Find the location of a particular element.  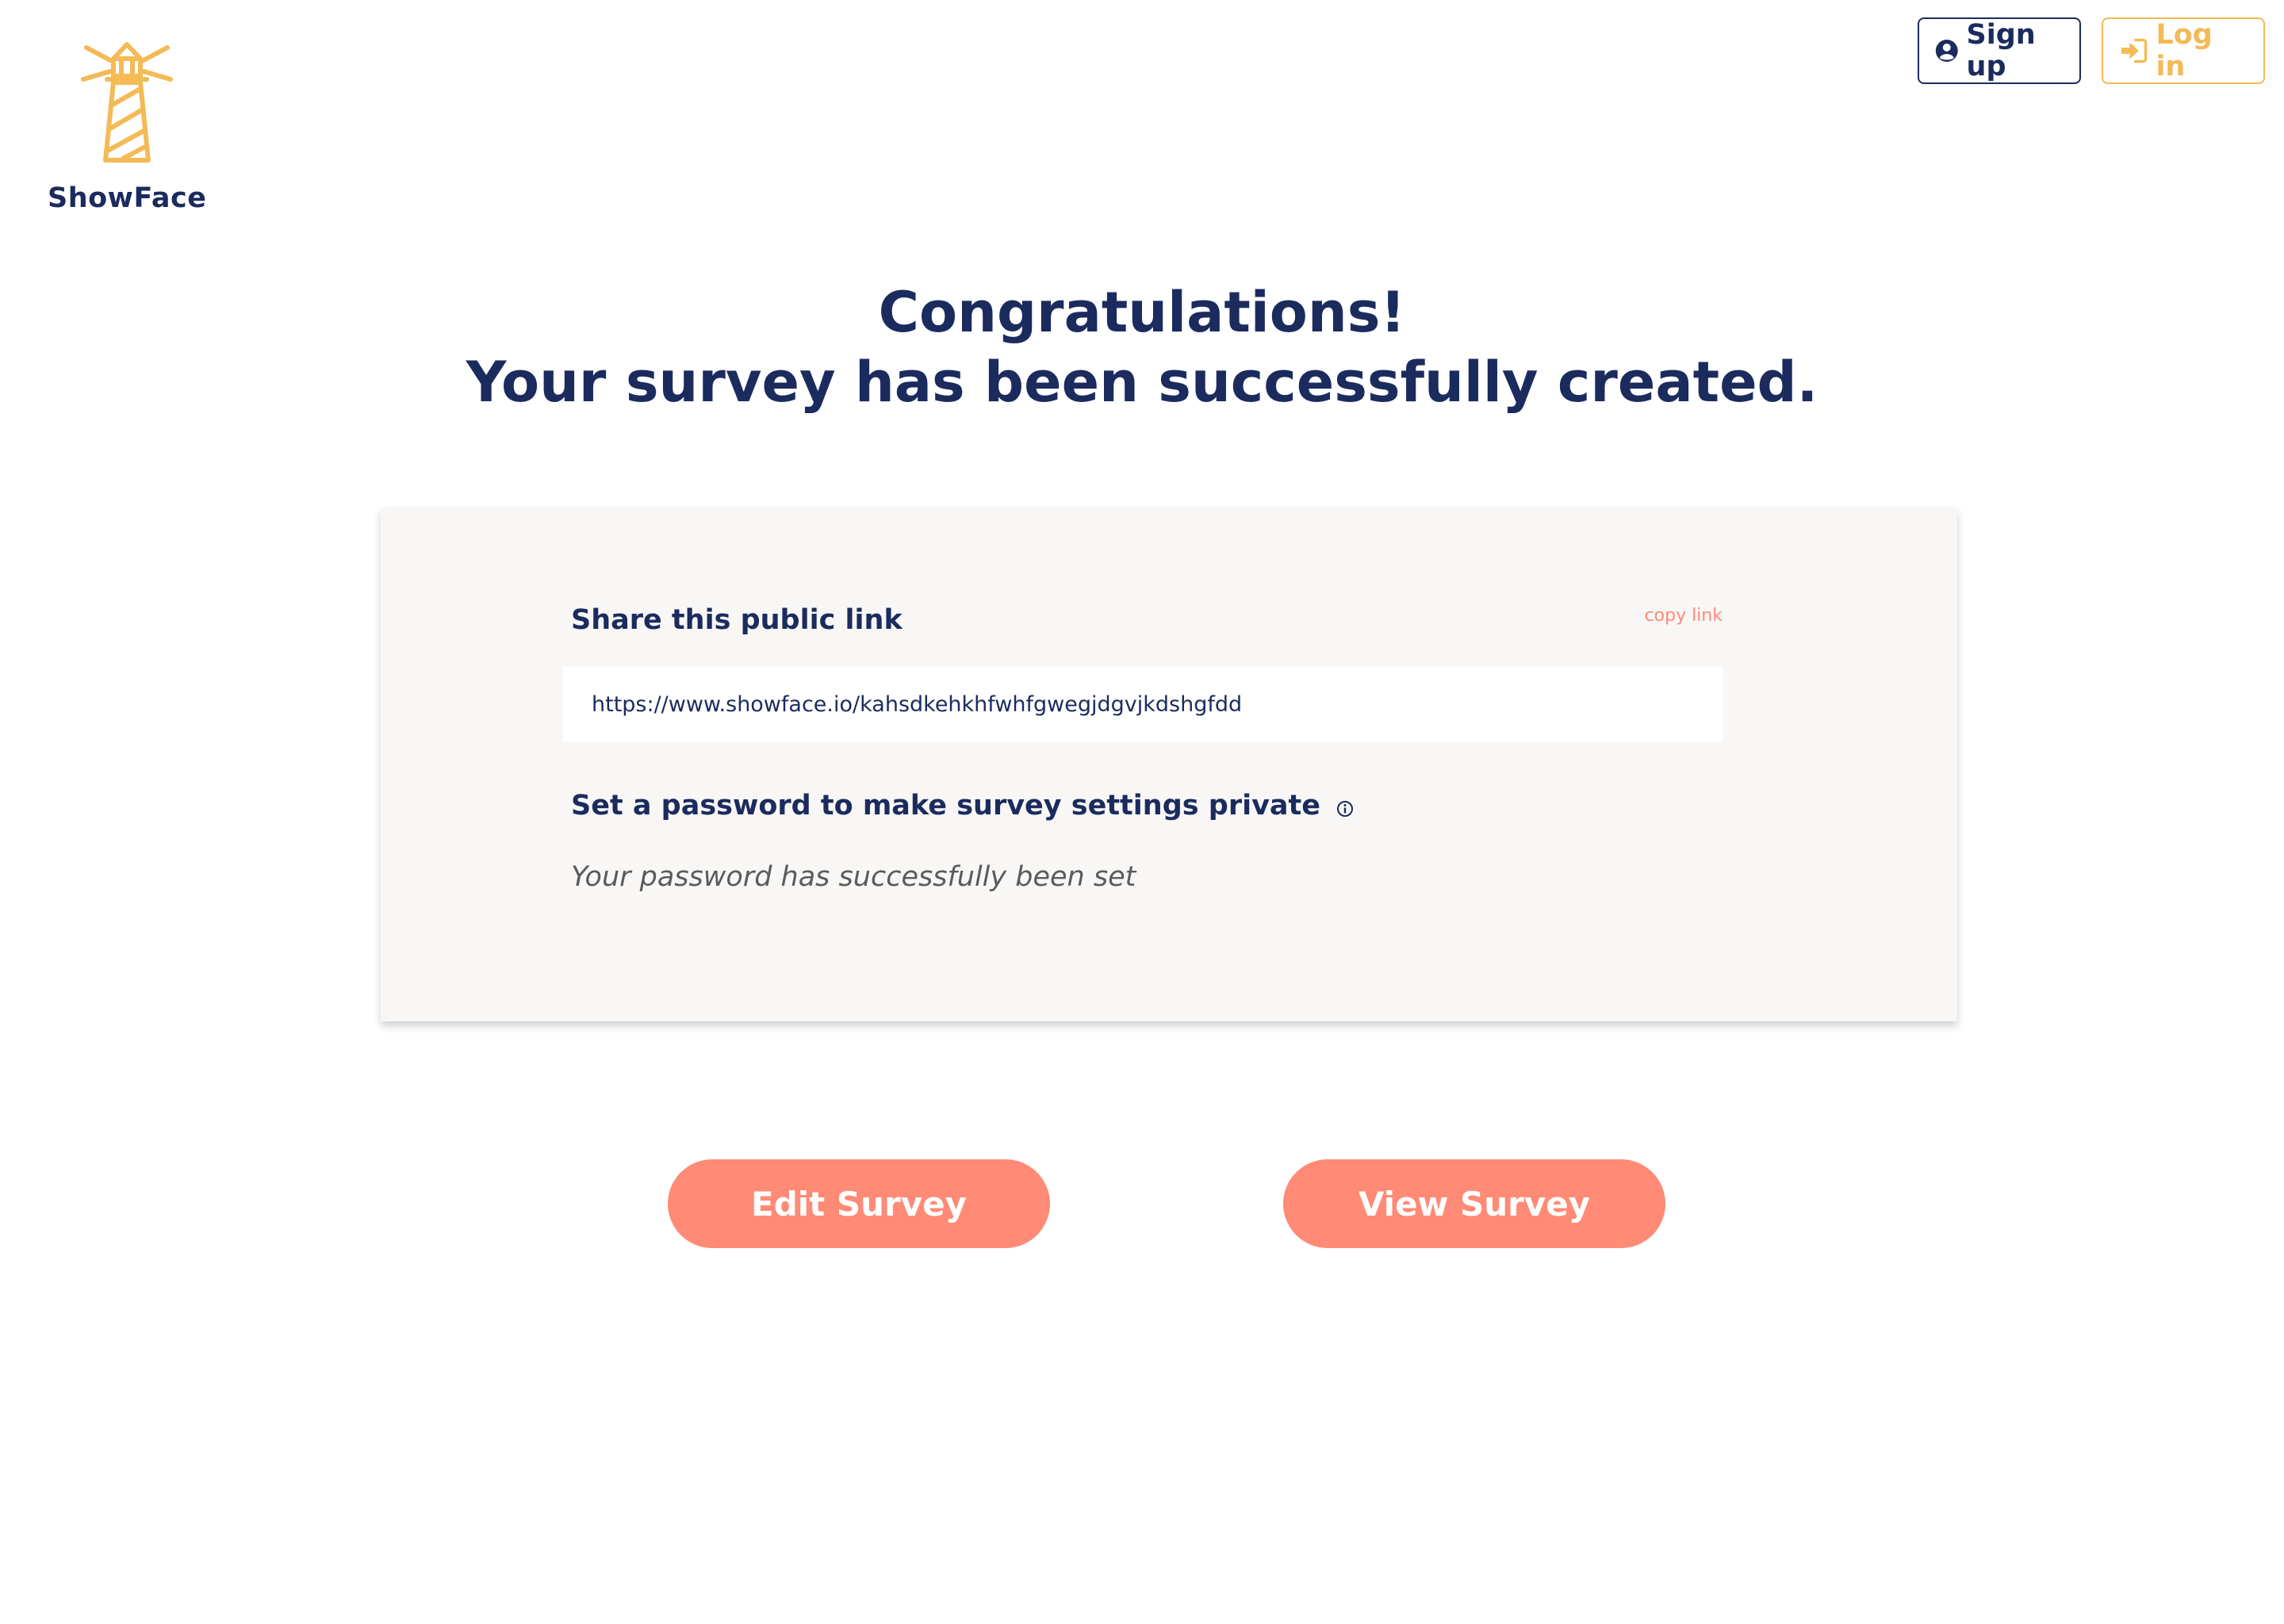

info-icon is located at coordinates (1345, 809).